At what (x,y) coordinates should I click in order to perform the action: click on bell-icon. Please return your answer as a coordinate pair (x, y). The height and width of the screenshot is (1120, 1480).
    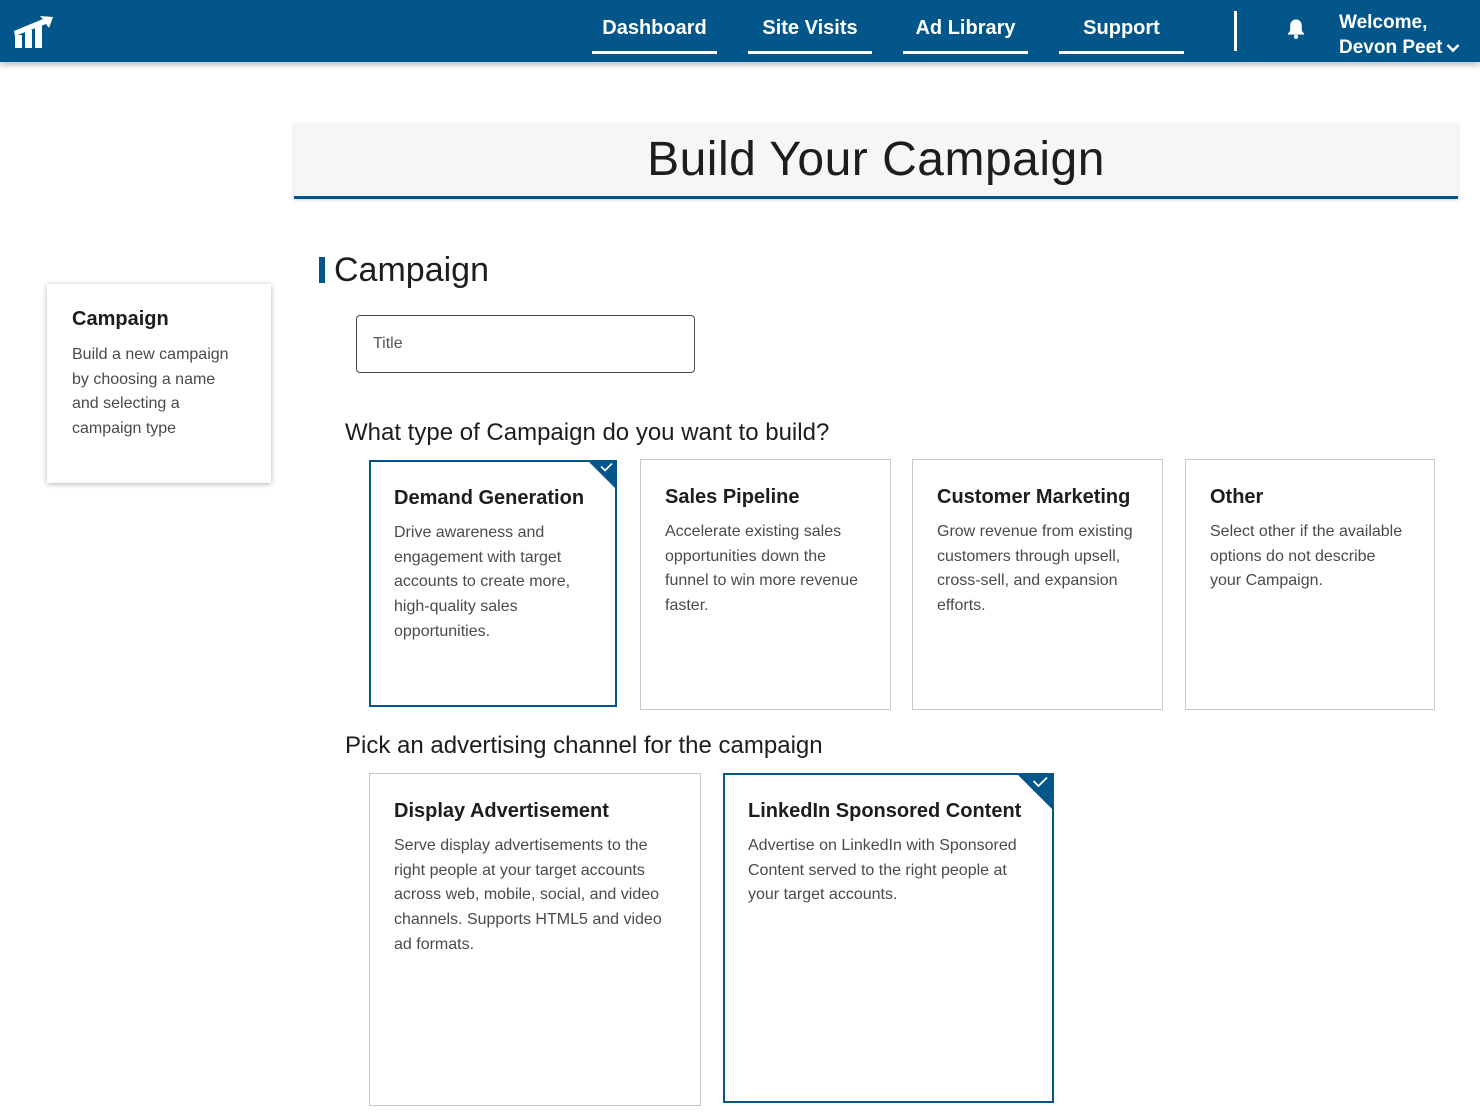
    Looking at the image, I should click on (1296, 29).